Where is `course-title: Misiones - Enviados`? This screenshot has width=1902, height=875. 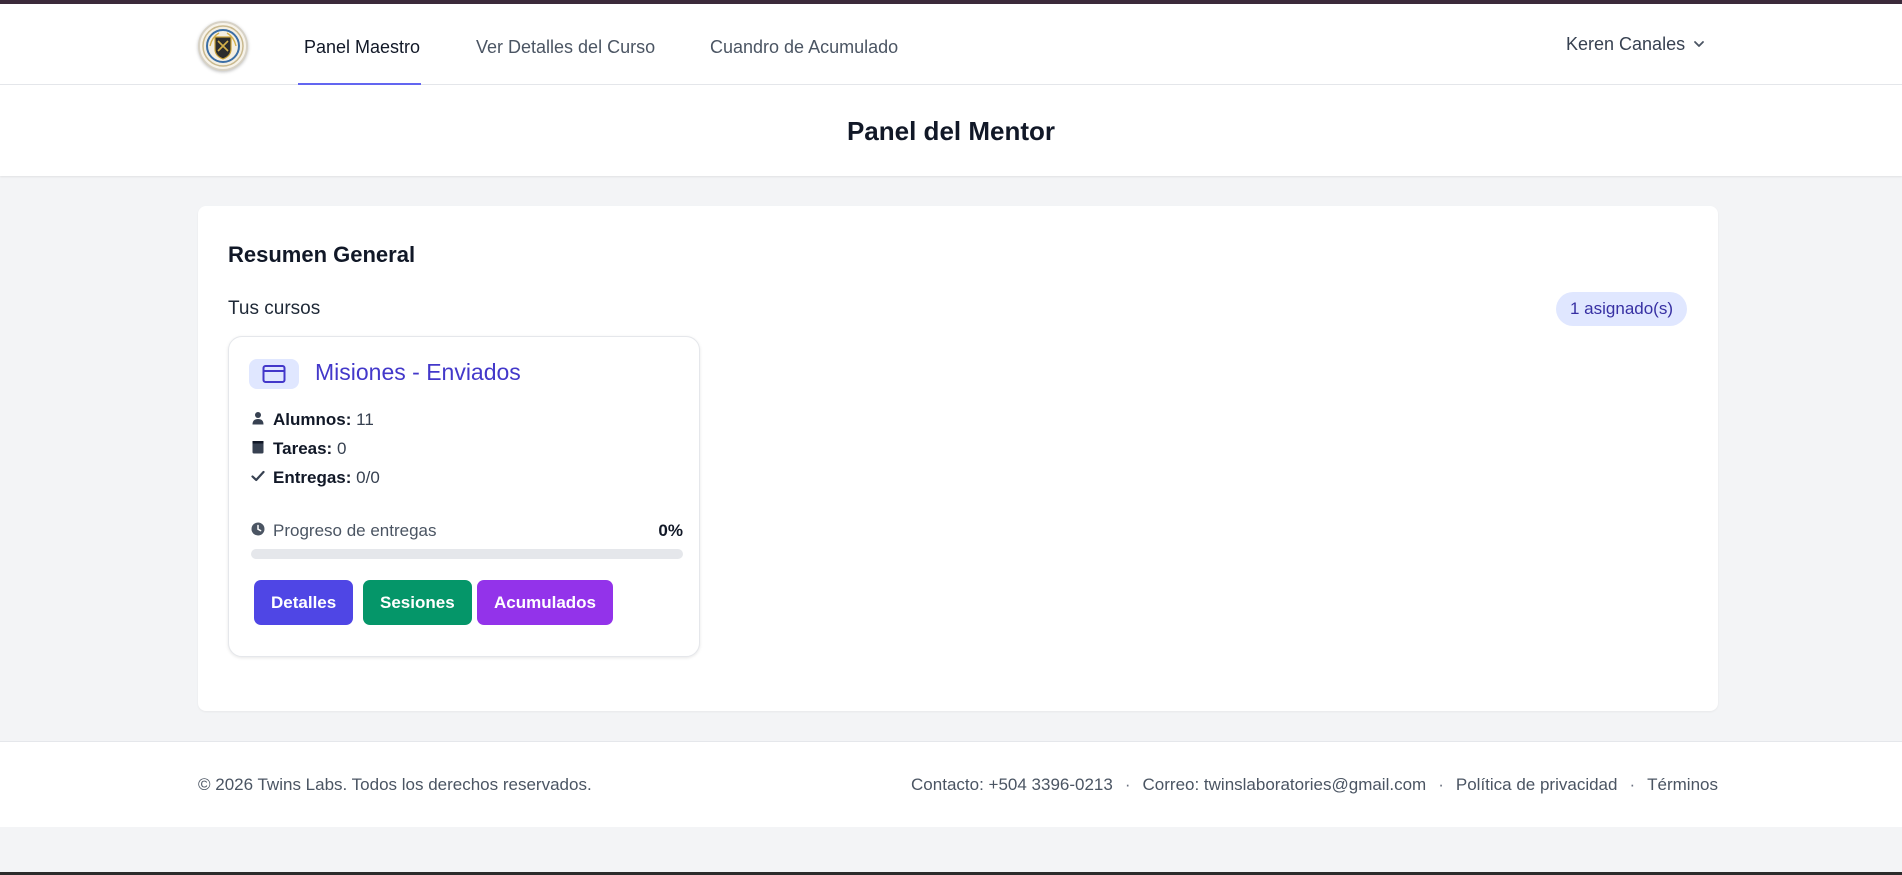
course-title: Misiones - Enviados is located at coordinates (418, 372).